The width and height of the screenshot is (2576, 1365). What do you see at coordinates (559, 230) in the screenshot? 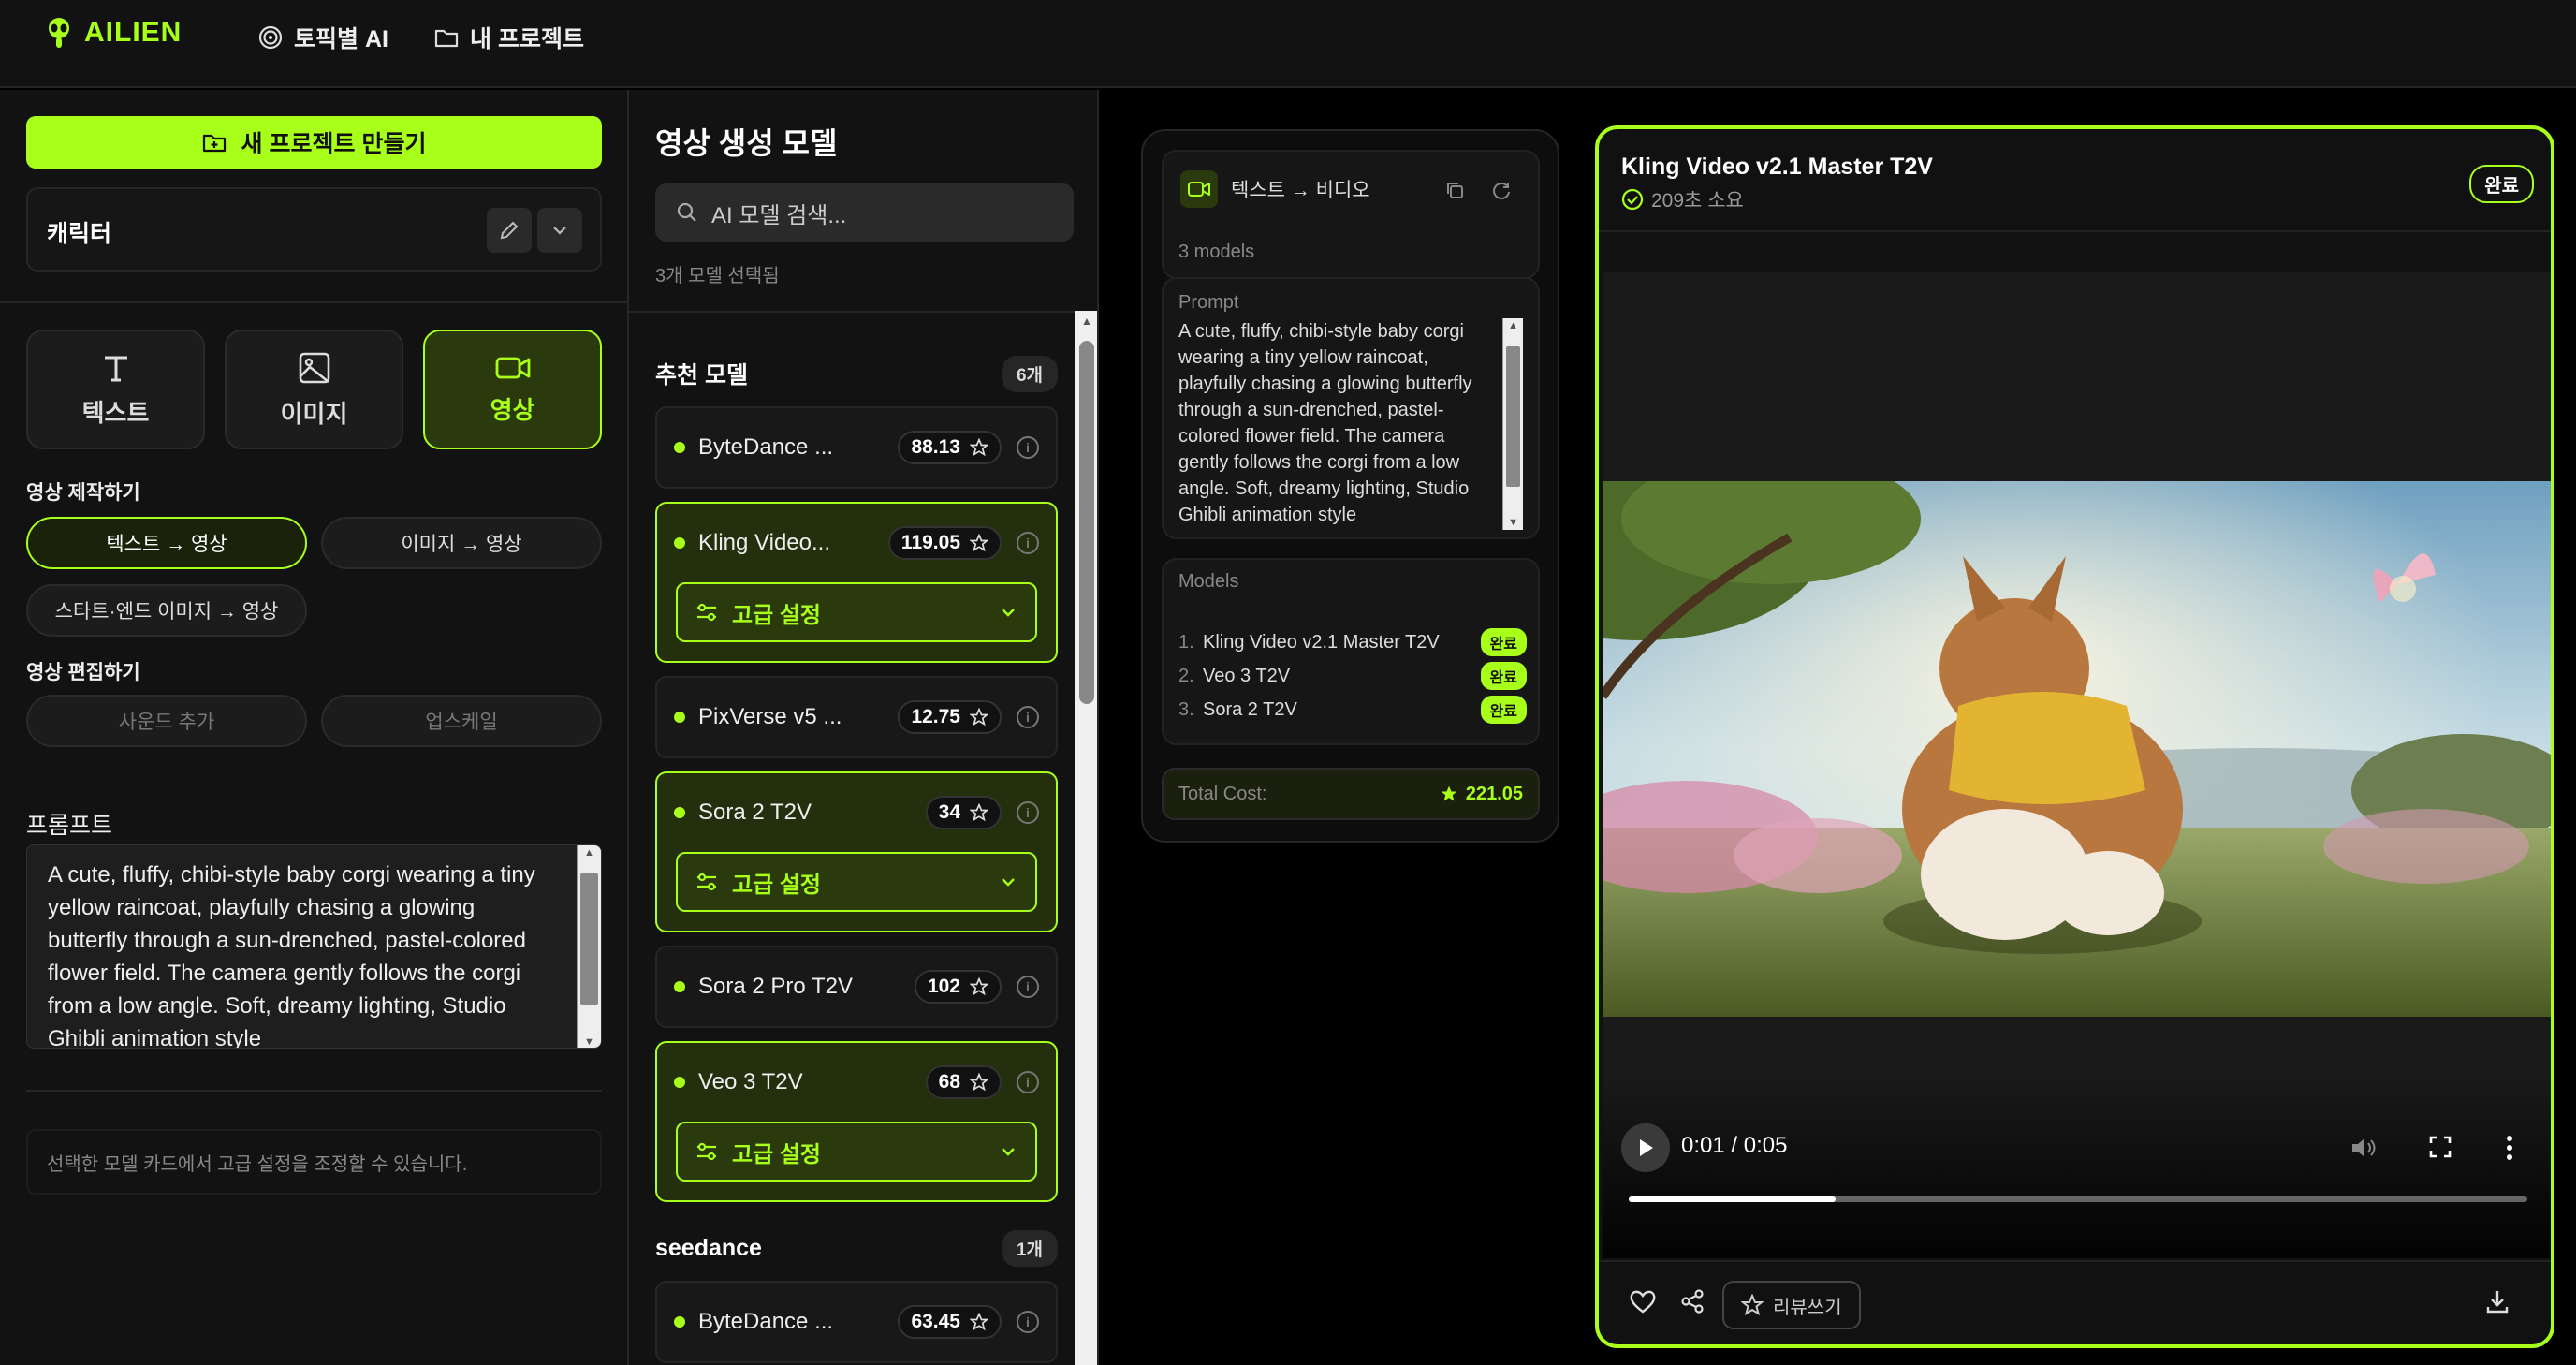
I see `project-dropdown-button` at bounding box center [559, 230].